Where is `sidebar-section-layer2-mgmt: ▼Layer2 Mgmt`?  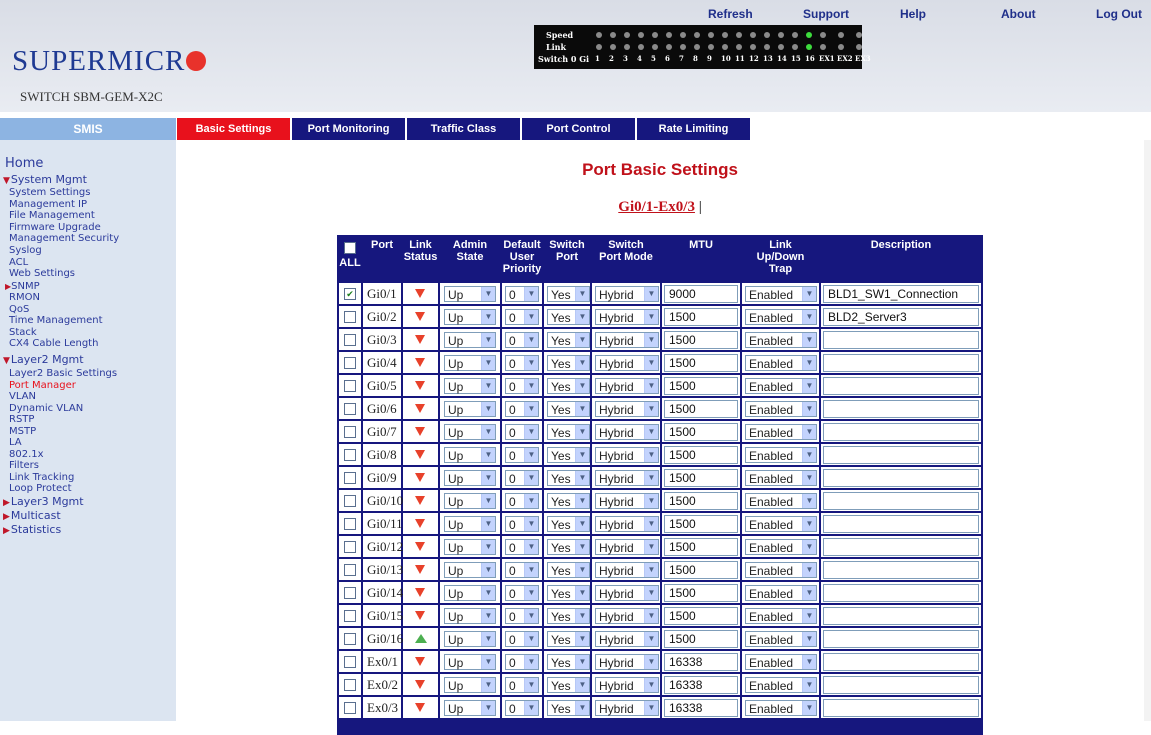 sidebar-section-layer2-mgmt: ▼Layer2 Mgmt is located at coordinates (43, 359).